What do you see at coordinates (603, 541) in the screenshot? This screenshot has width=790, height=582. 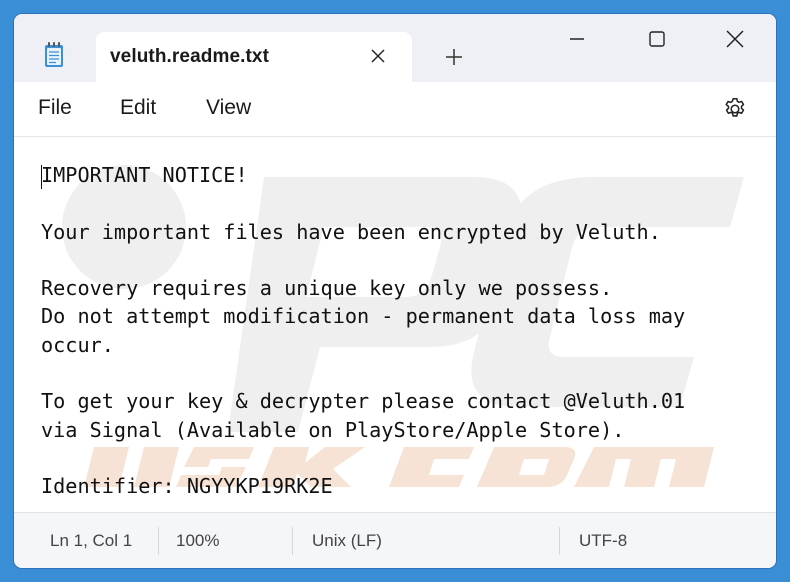 I see `encoding: UTF-8` at bounding box center [603, 541].